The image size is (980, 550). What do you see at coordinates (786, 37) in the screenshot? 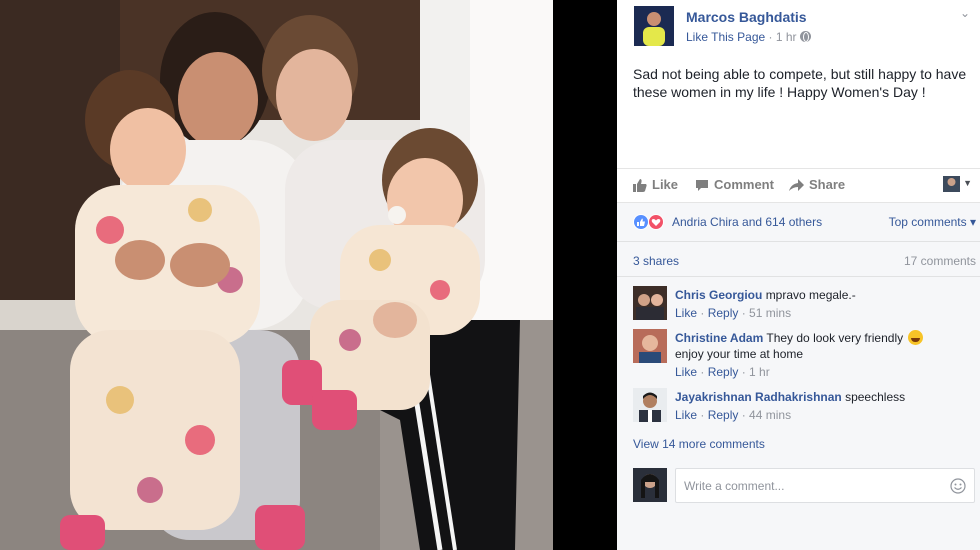
I see `post-time: 1 hr` at bounding box center [786, 37].